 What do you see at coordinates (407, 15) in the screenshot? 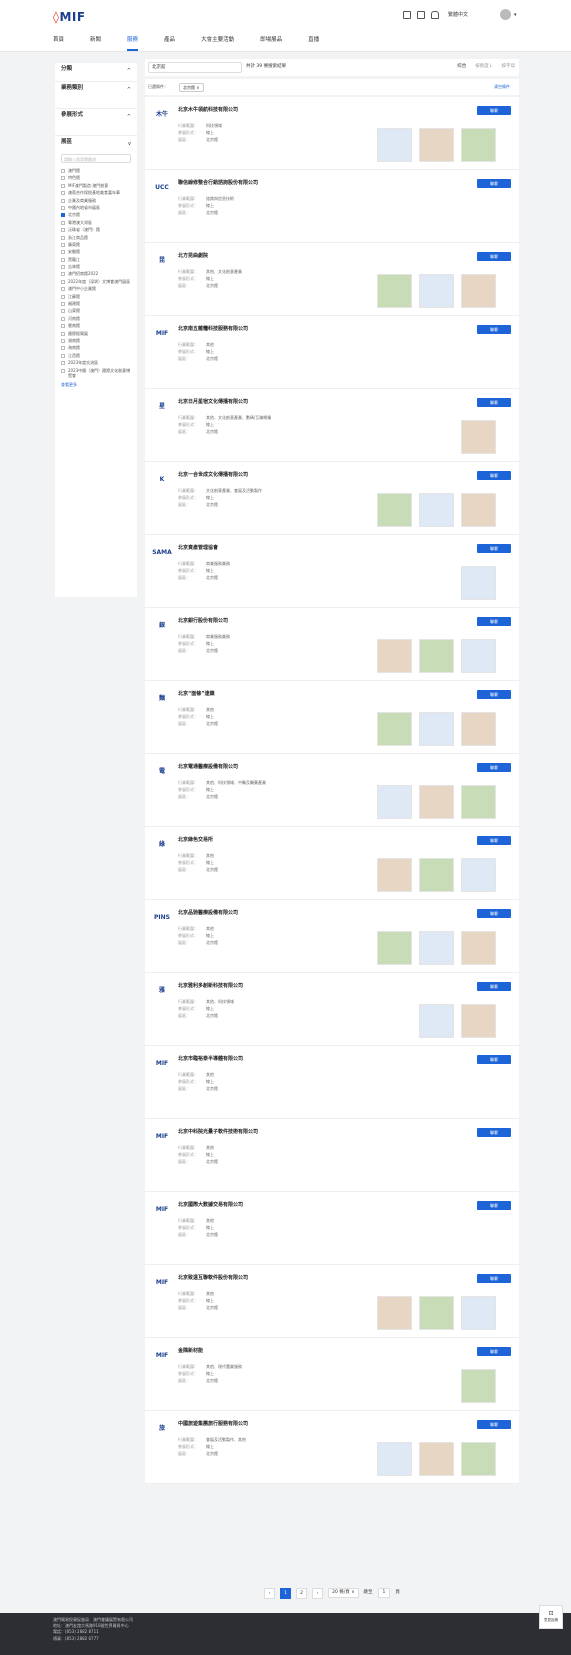
I see `calendar-icon` at bounding box center [407, 15].